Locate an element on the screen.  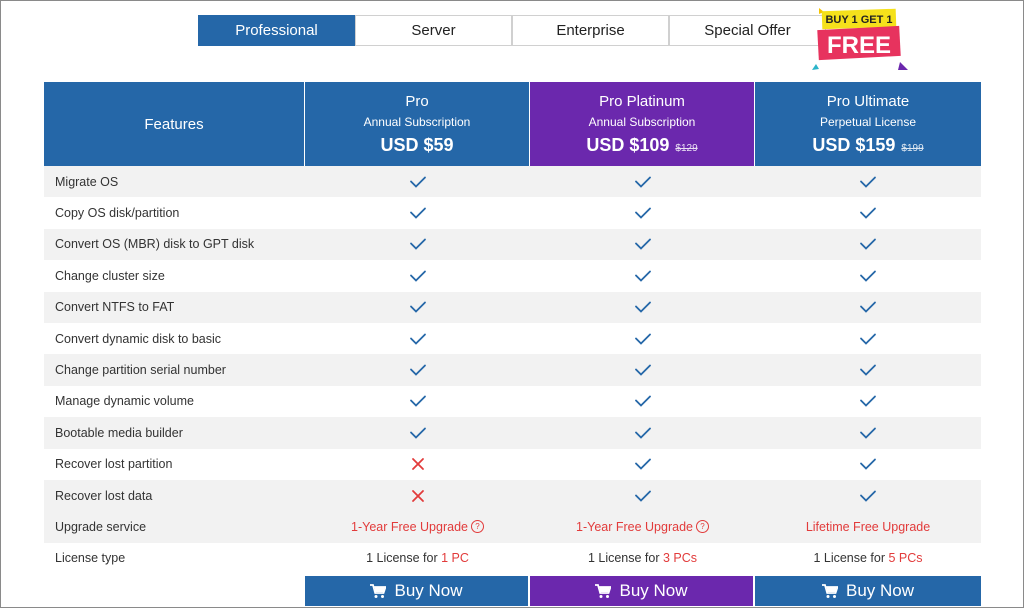
feature-label: Change cluster size is located at coordinates (110, 275).